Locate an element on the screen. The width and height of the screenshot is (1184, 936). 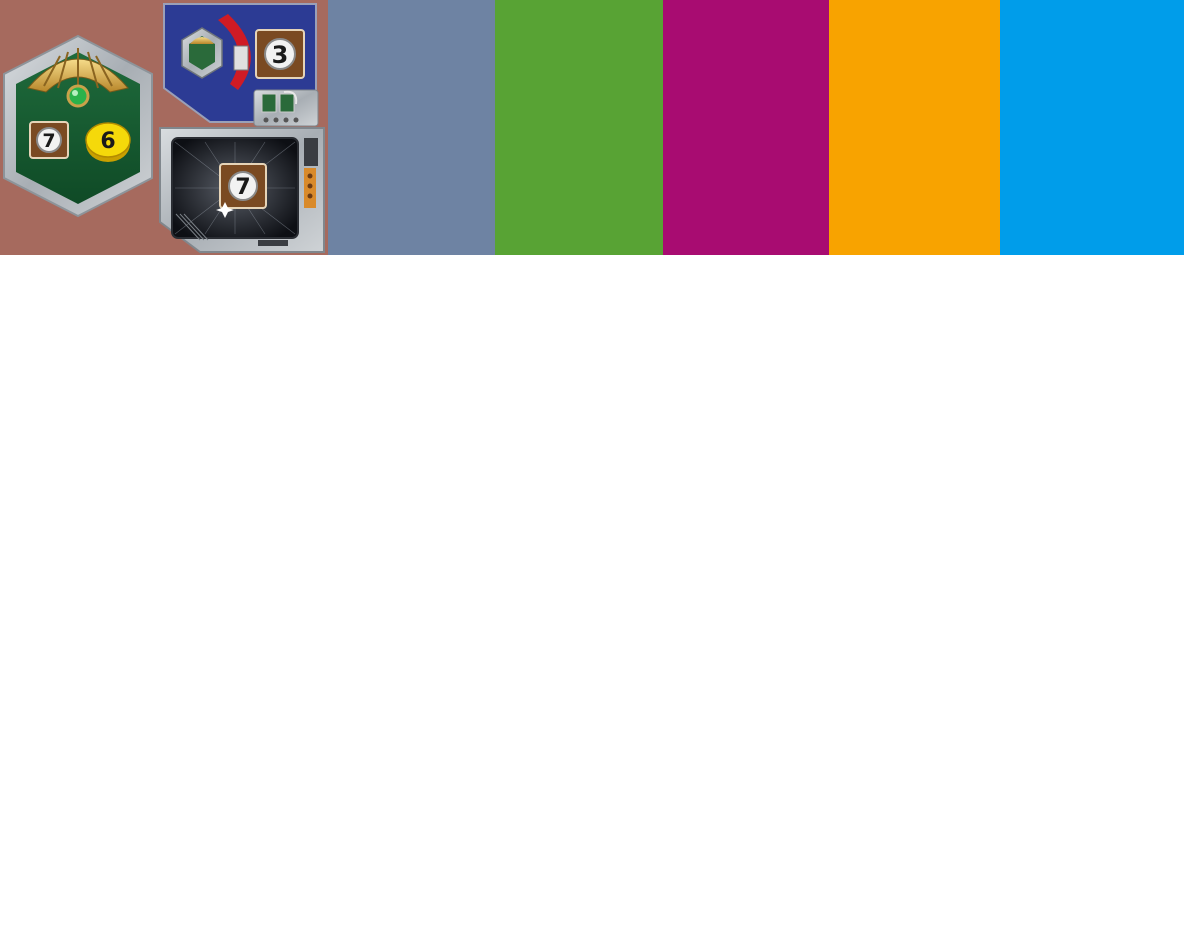
card-cost-value: 7 is located at coordinates (242, 187).